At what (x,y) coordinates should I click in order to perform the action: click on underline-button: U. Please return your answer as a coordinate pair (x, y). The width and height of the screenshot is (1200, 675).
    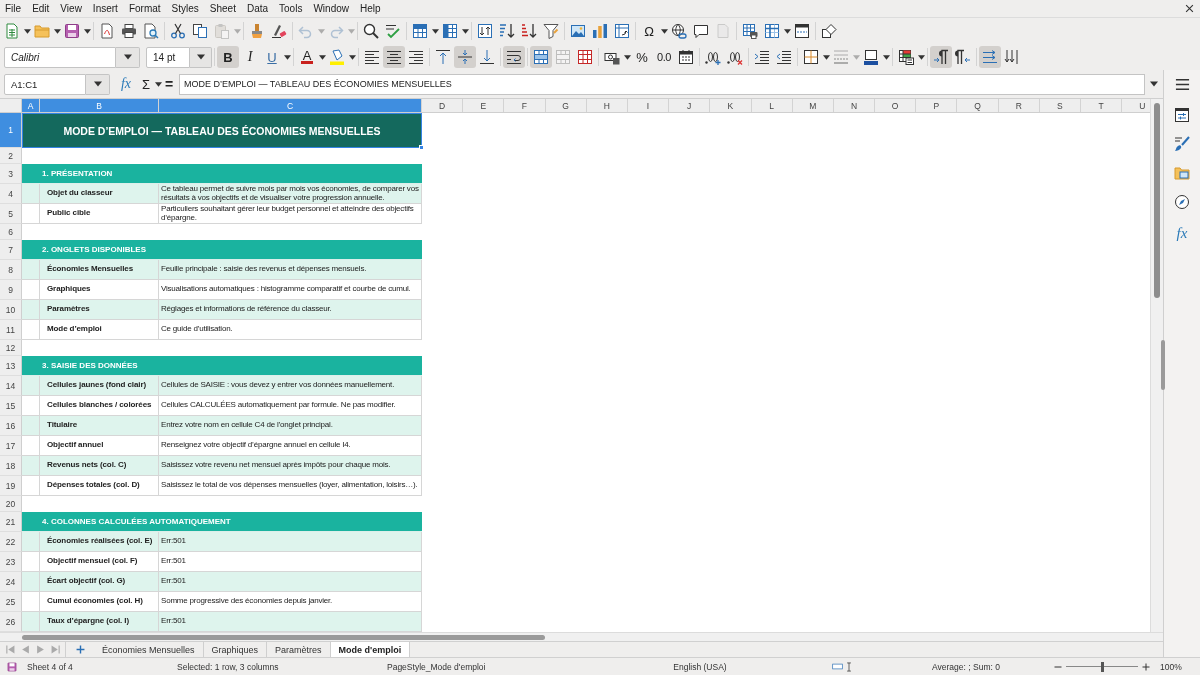
    Looking at the image, I should click on (272, 57).